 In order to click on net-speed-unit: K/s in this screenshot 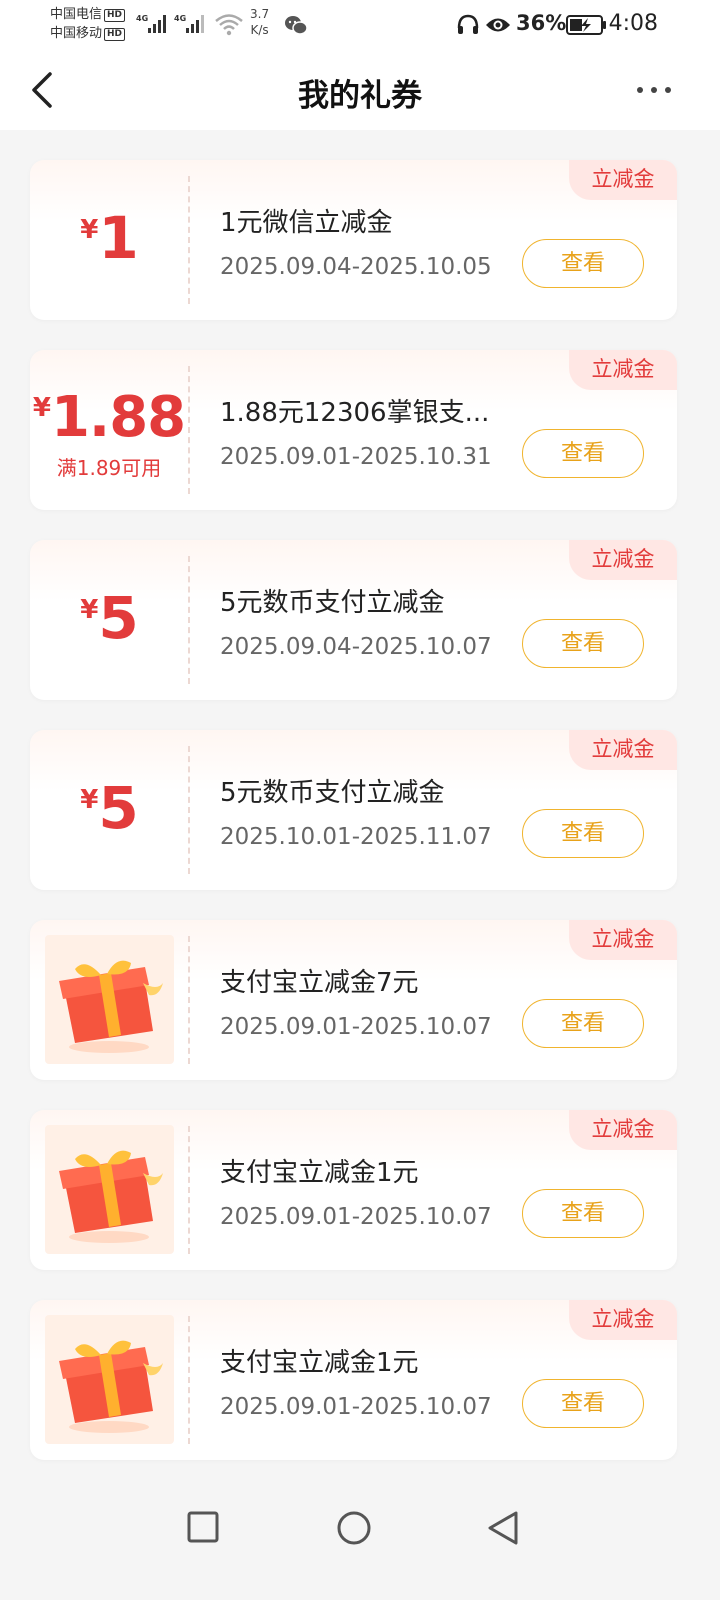, I will do `click(259, 30)`.